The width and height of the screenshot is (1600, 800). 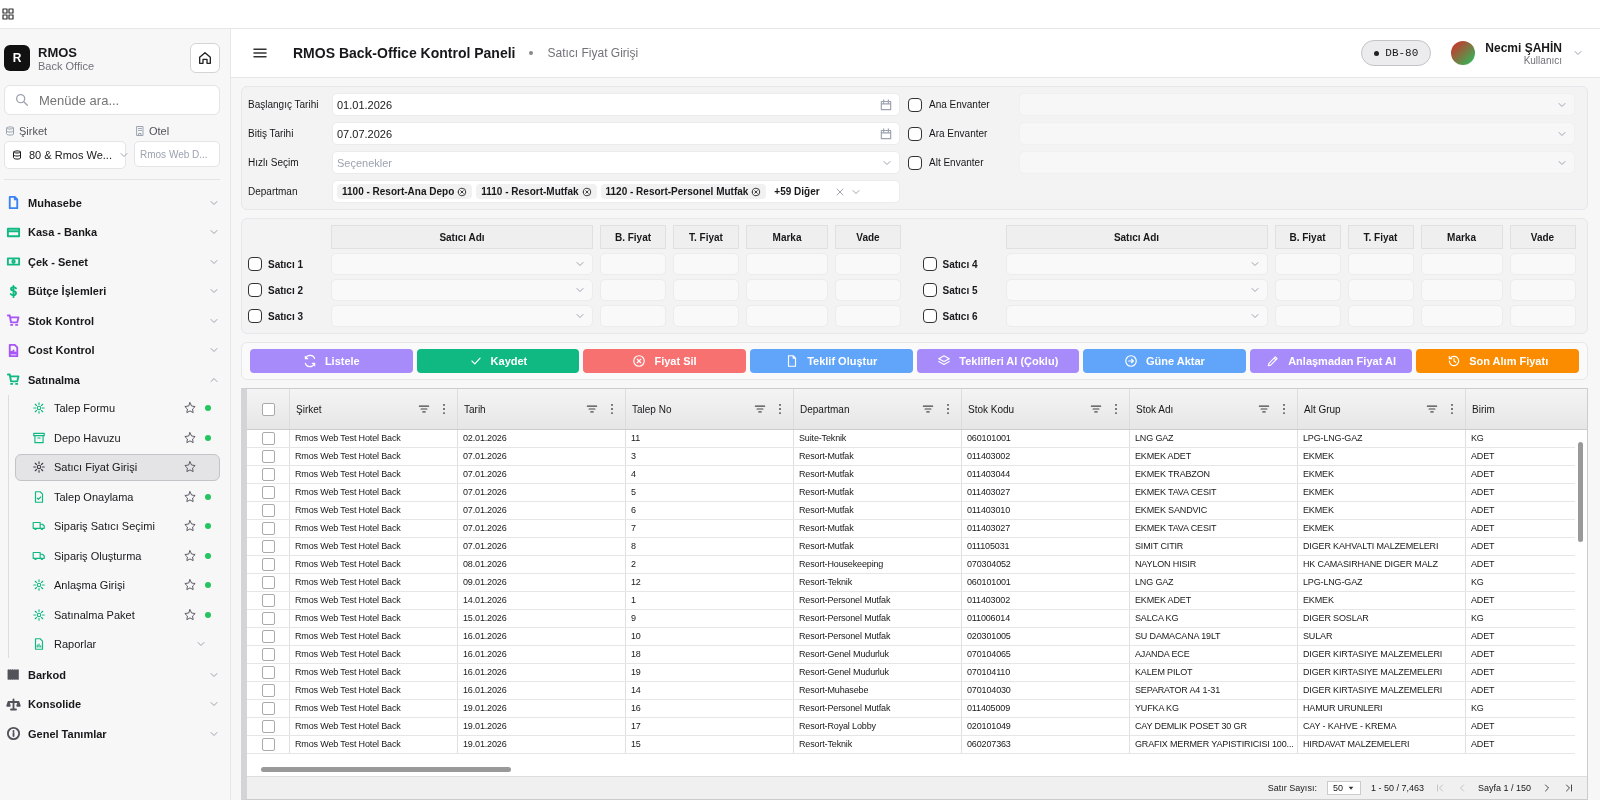 What do you see at coordinates (268, 409) in the screenshot?
I see `select-all-checkbox` at bounding box center [268, 409].